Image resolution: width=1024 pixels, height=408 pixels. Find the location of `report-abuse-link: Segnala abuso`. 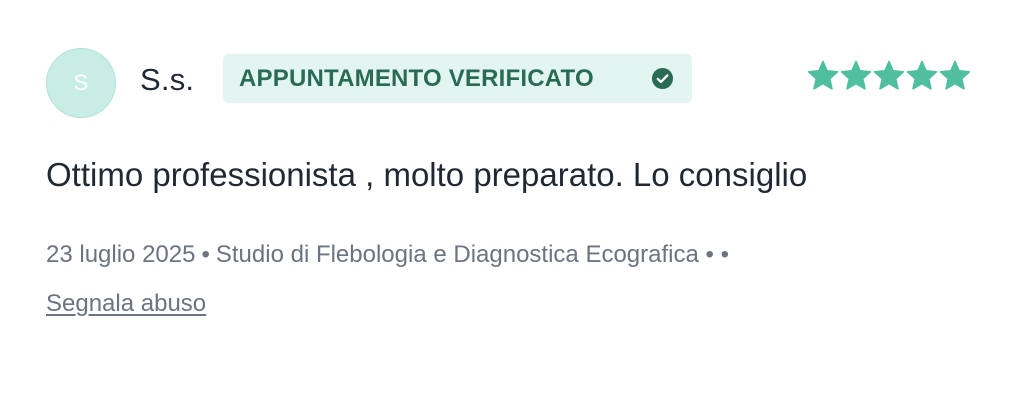

report-abuse-link: Segnala abuso is located at coordinates (126, 304).